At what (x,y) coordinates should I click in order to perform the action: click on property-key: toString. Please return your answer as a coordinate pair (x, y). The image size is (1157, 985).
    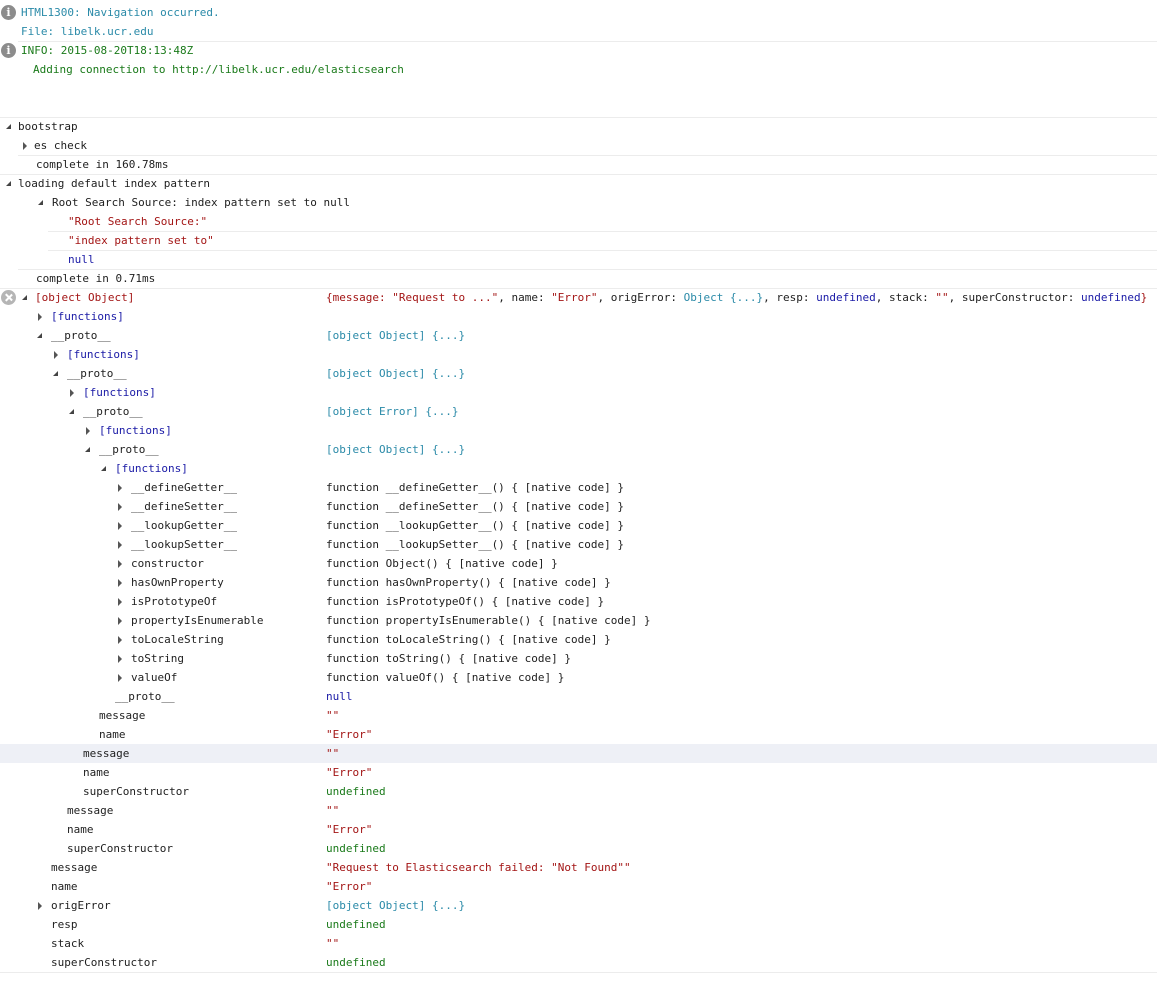
    Looking at the image, I should click on (157, 658).